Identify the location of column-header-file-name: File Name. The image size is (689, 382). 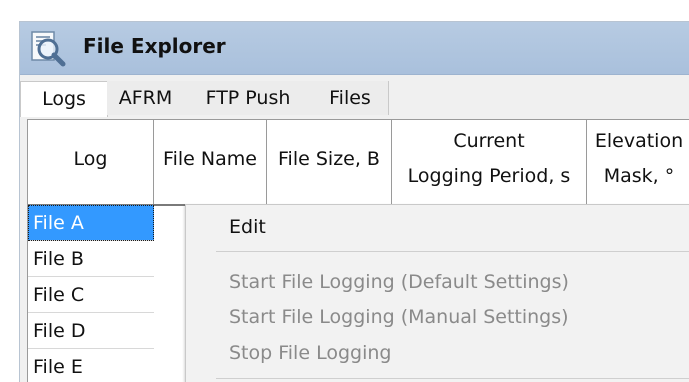
(210, 162).